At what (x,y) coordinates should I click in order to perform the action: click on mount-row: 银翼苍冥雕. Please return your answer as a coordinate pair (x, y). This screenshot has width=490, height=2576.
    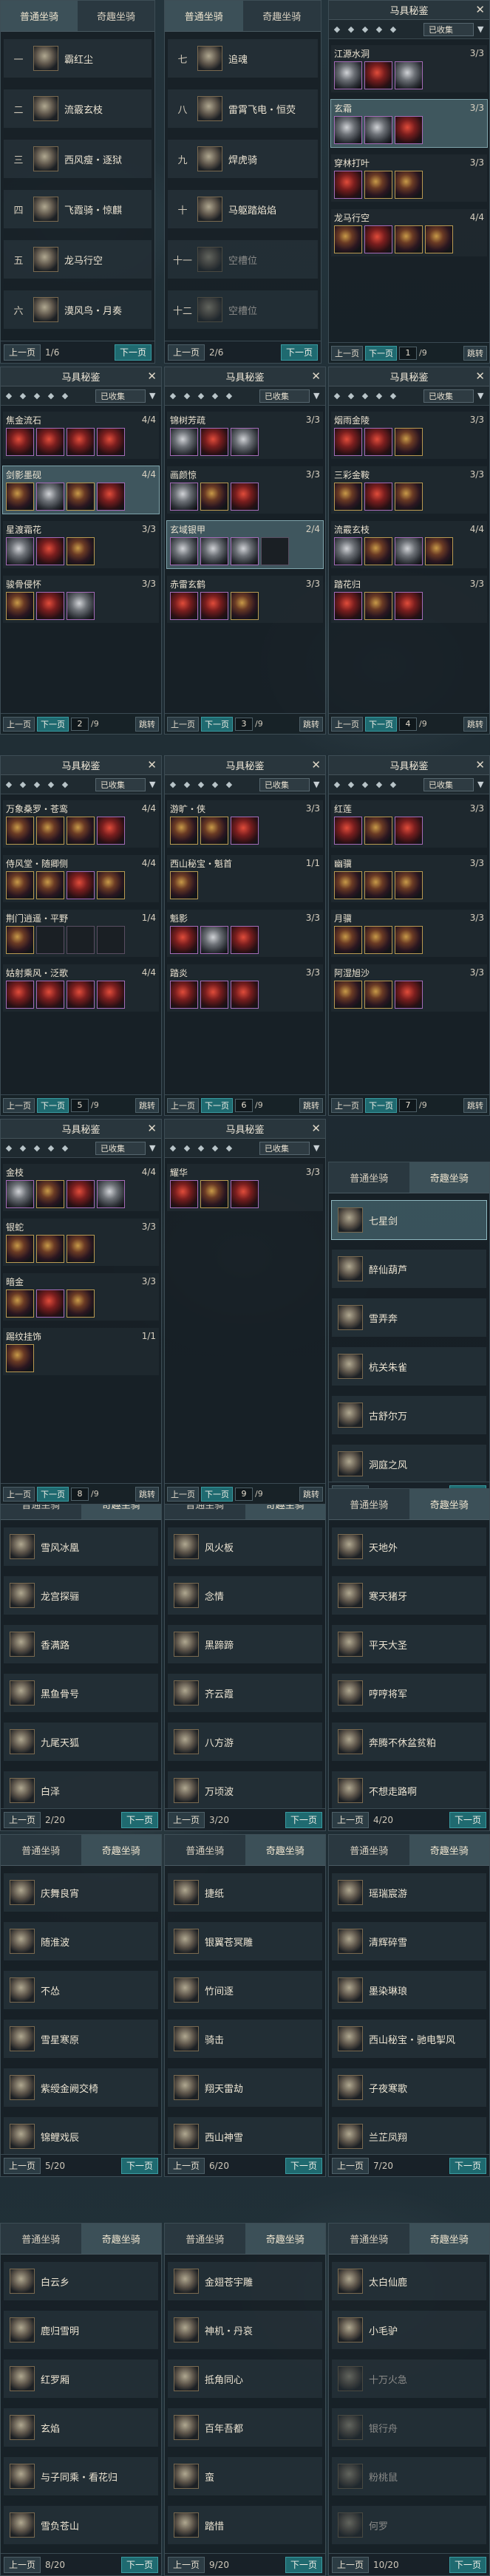
    Looking at the image, I should click on (245, 1941).